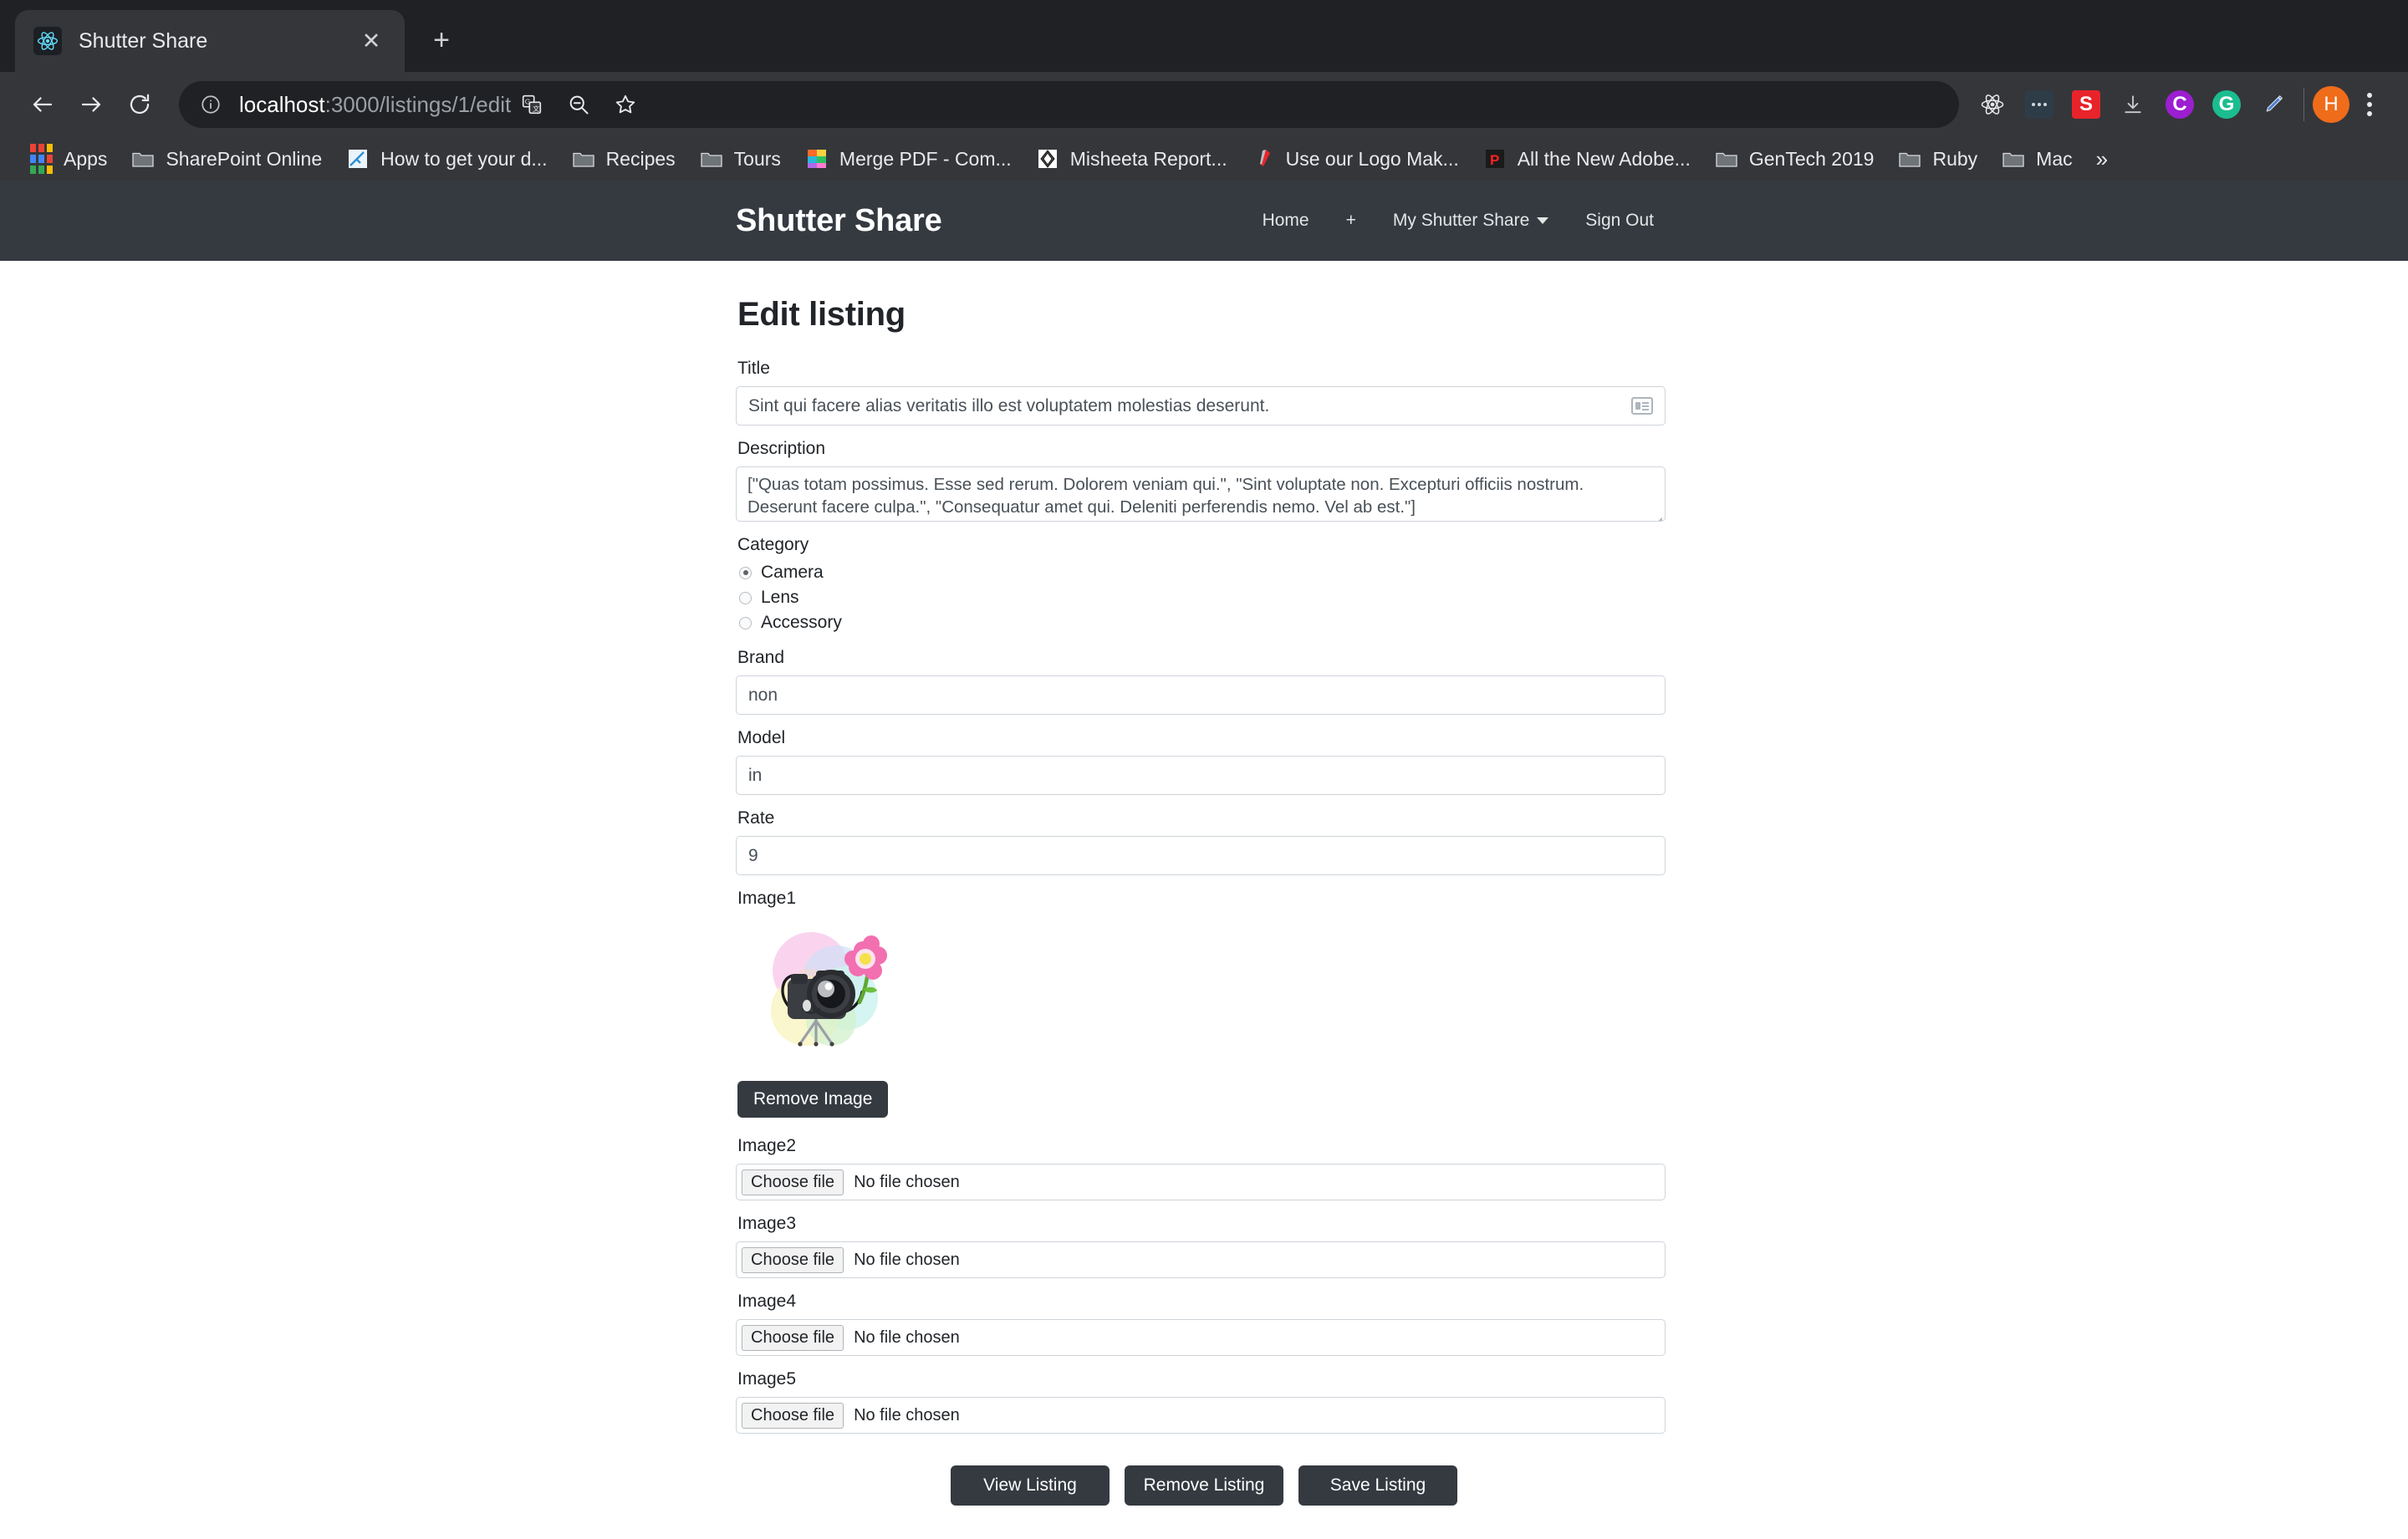 This screenshot has width=2408, height=1539. I want to click on field-category: Category Camera Lens Accessory, so click(1204, 584).